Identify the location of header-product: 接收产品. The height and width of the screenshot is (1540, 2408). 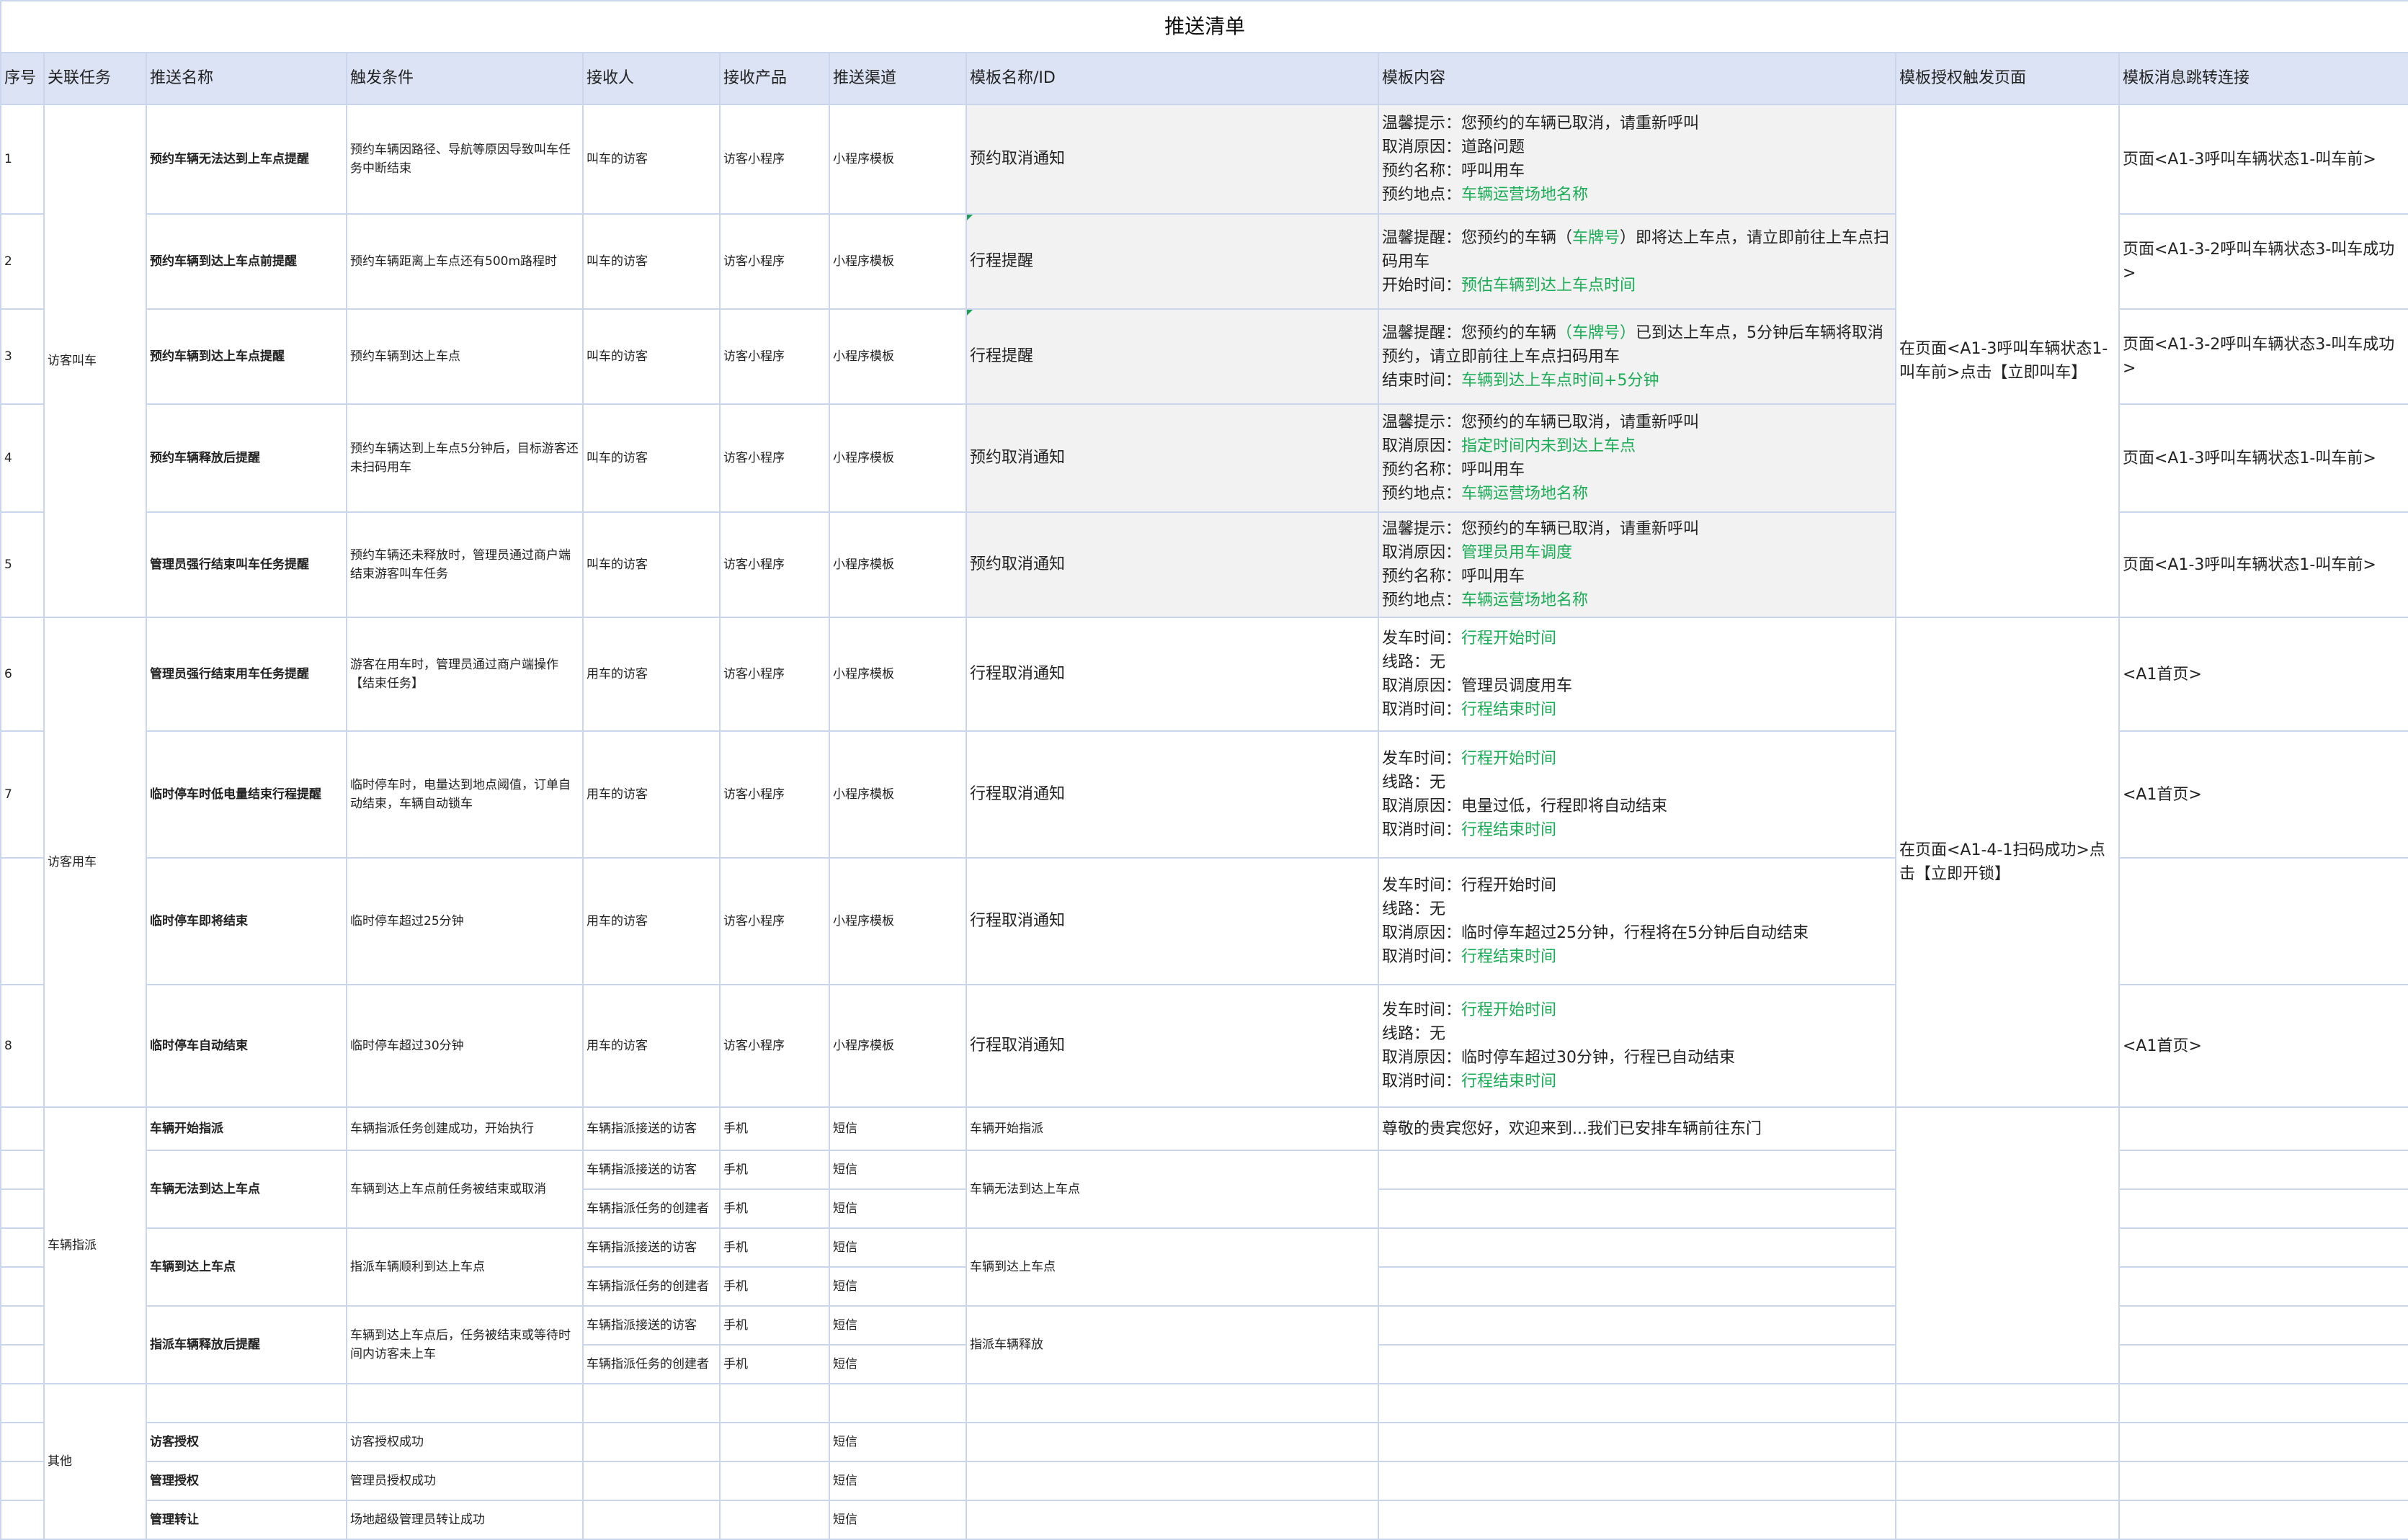
(774, 78).